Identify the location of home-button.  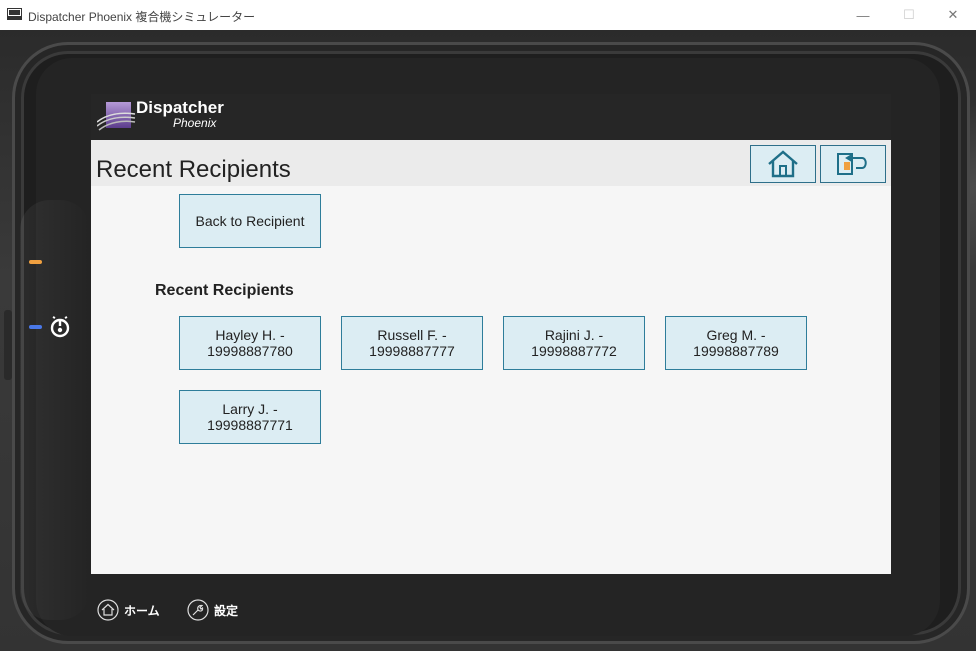
(783, 164).